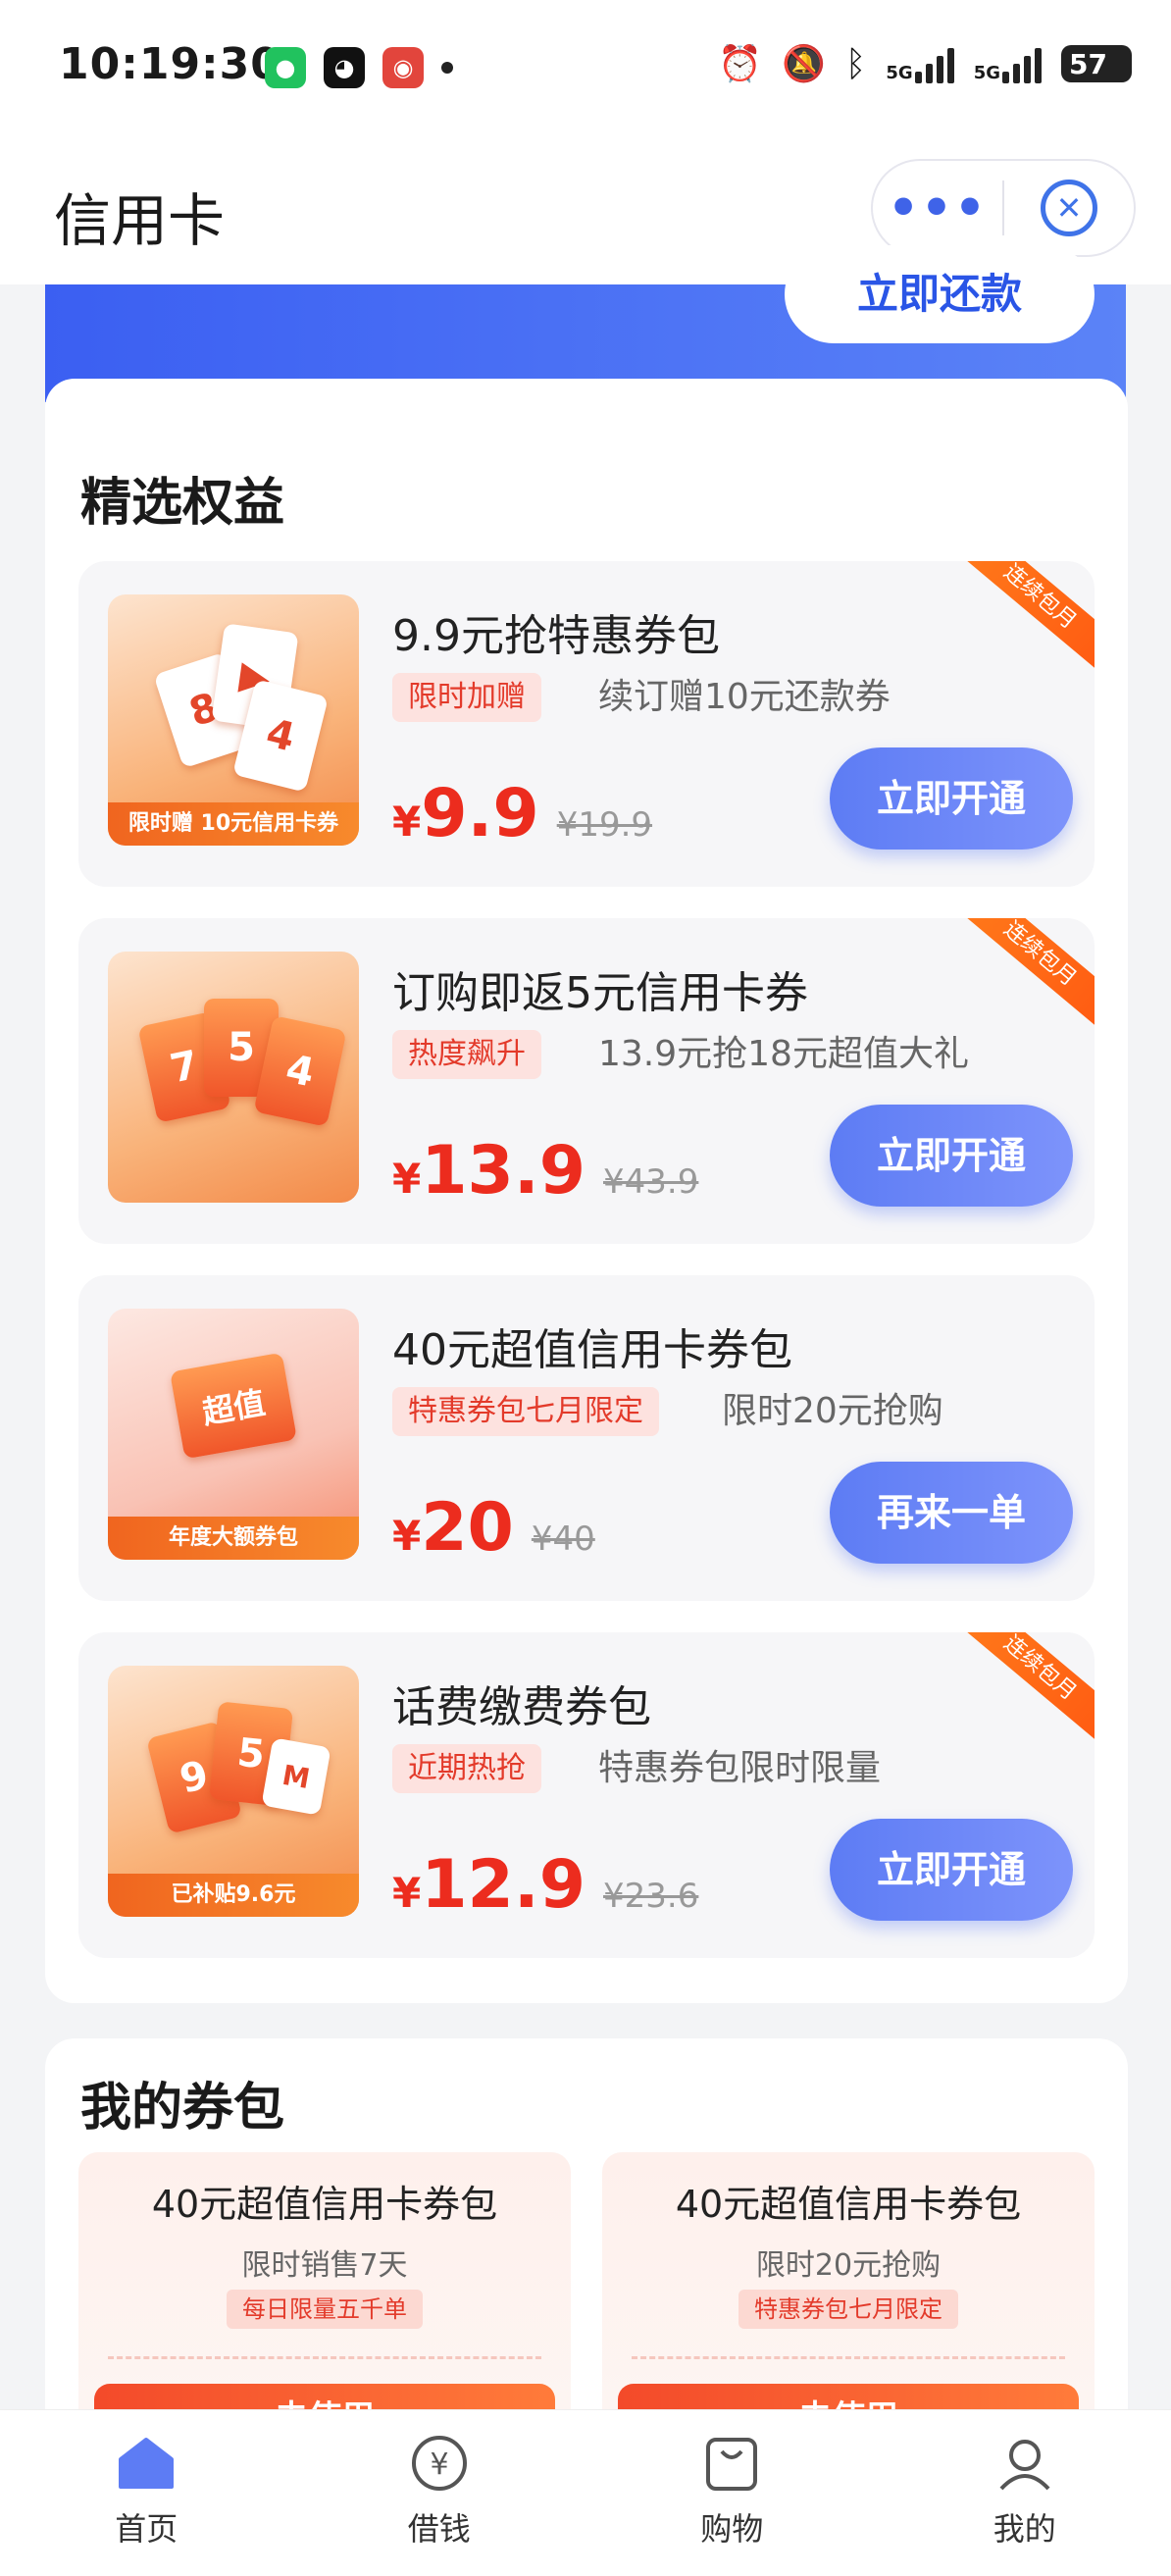 The height and width of the screenshot is (2576, 1171). I want to click on status-bar: 10:19:30 ● ◕ ◉ ⏰ 🔕 ᛒ 5G 5G 57, so click(585, 68).